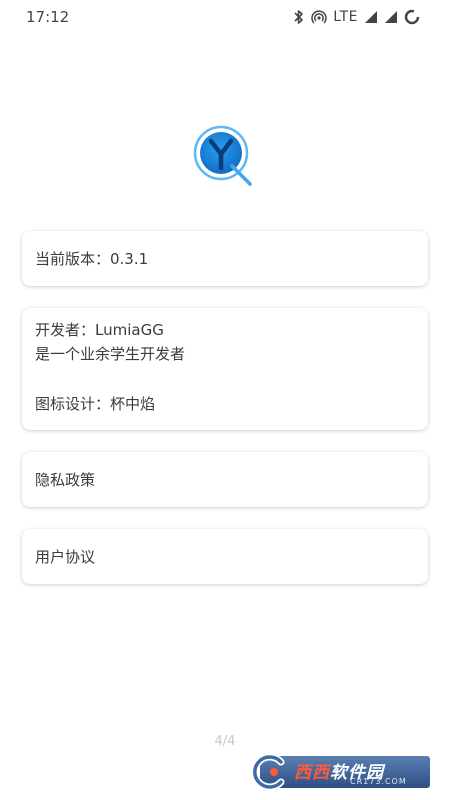 Image resolution: width=450 pixels, height=800 pixels. Describe the element at coordinates (92, 259) in the screenshot. I see `version-text: 当前版本：0.3.1` at that location.